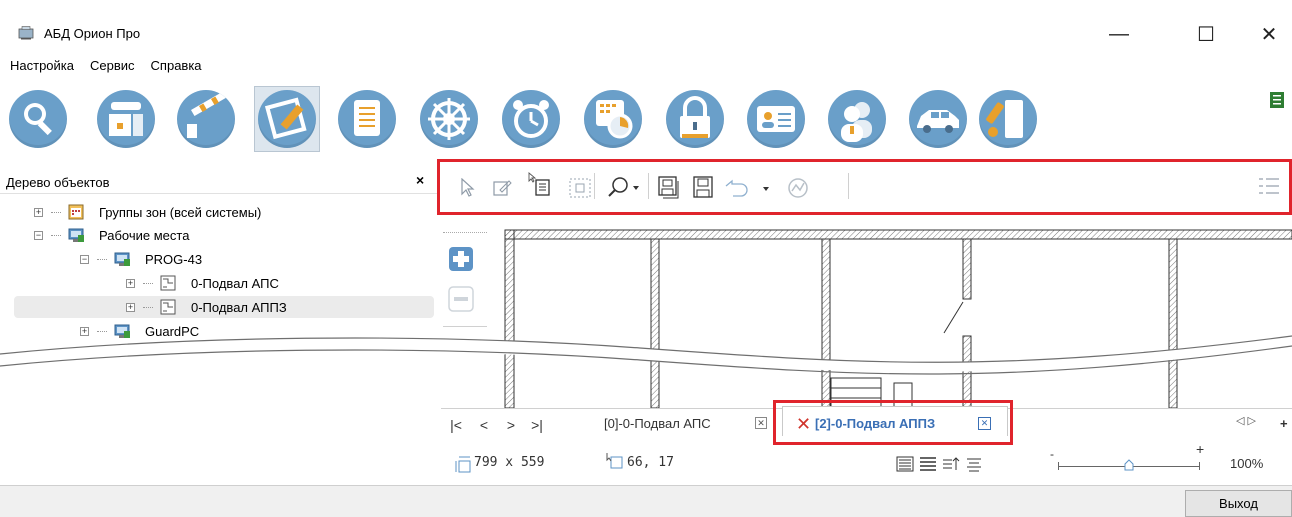  Describe the element at coordinates (1052, 454) in the screenshot. I see `zoom-out-label: -` at that location.